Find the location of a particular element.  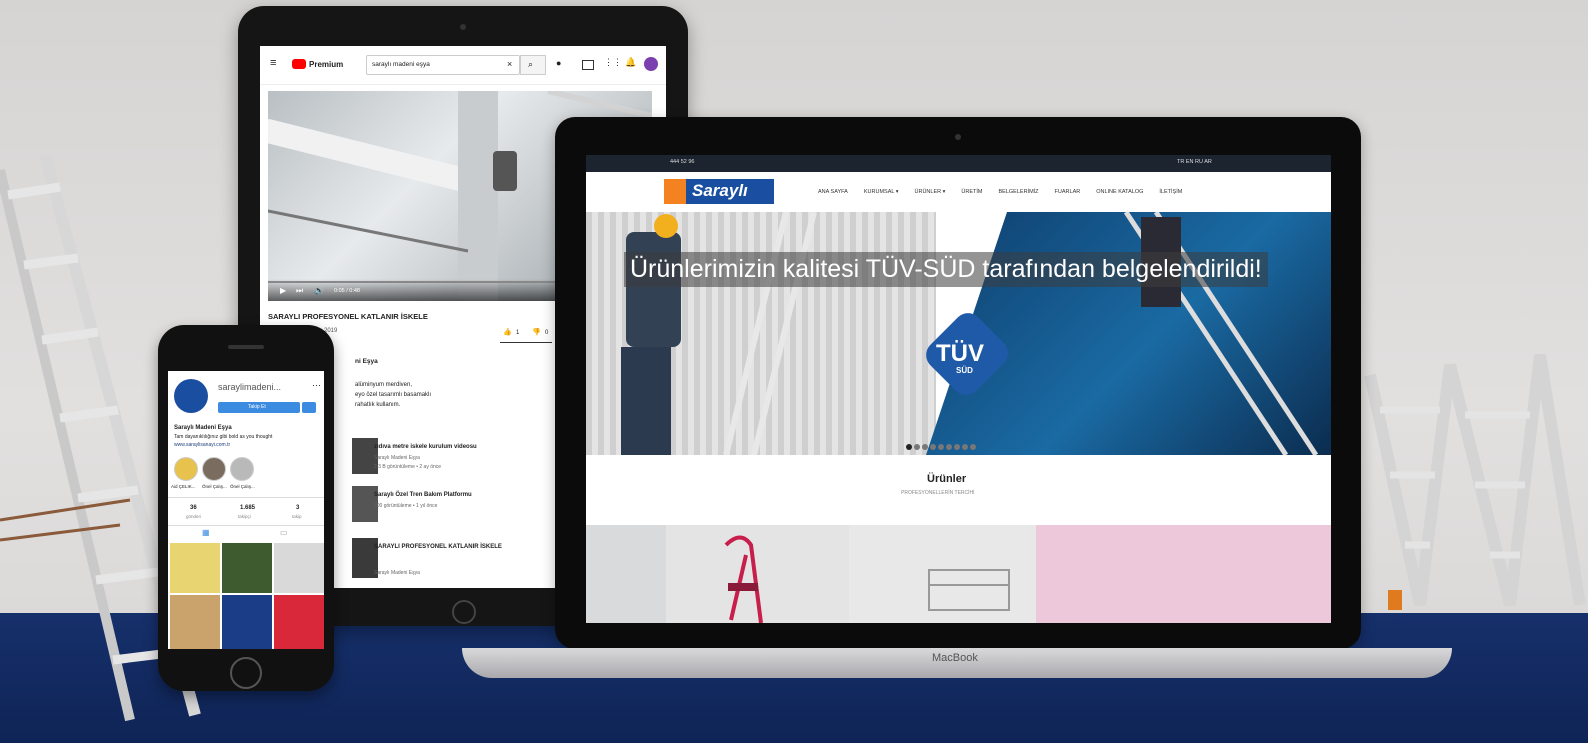

search-input: saraylı madeni eşya × is located at coordinates (443, 65).